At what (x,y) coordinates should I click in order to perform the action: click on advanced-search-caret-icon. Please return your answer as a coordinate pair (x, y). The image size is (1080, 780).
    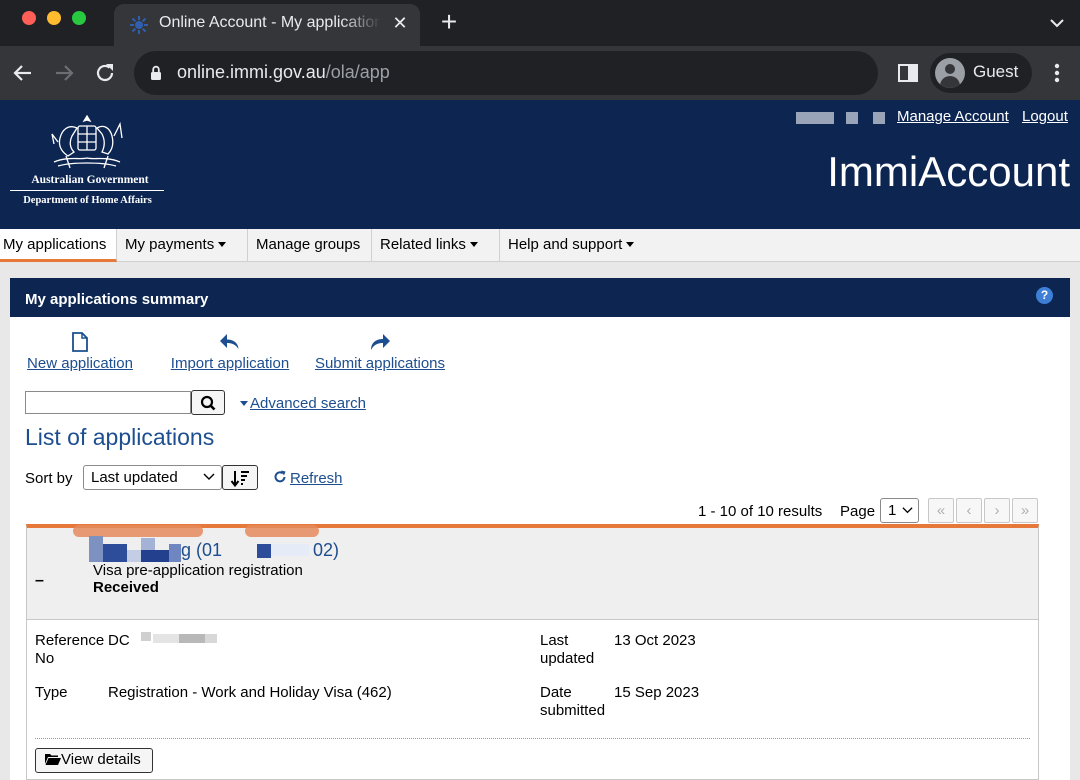
    Looking at the image, I should click on (244, 403).